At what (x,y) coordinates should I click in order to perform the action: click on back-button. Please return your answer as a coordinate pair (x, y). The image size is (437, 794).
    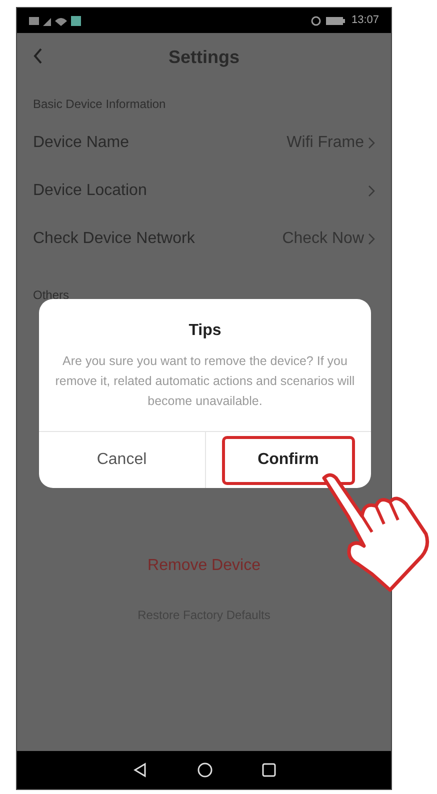
    Looking at the image, I should click on (38, 56).